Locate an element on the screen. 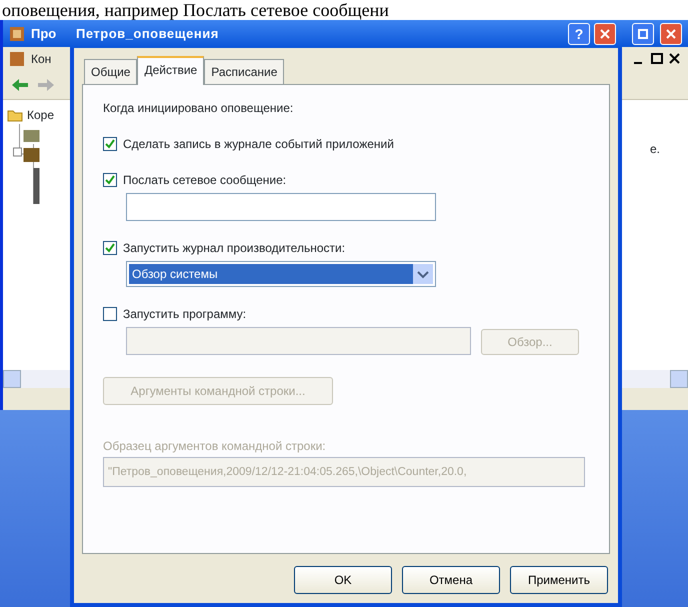 The height and width of the screenshot is (607, 688). maximize-icon is located at coordinates (643, 33).